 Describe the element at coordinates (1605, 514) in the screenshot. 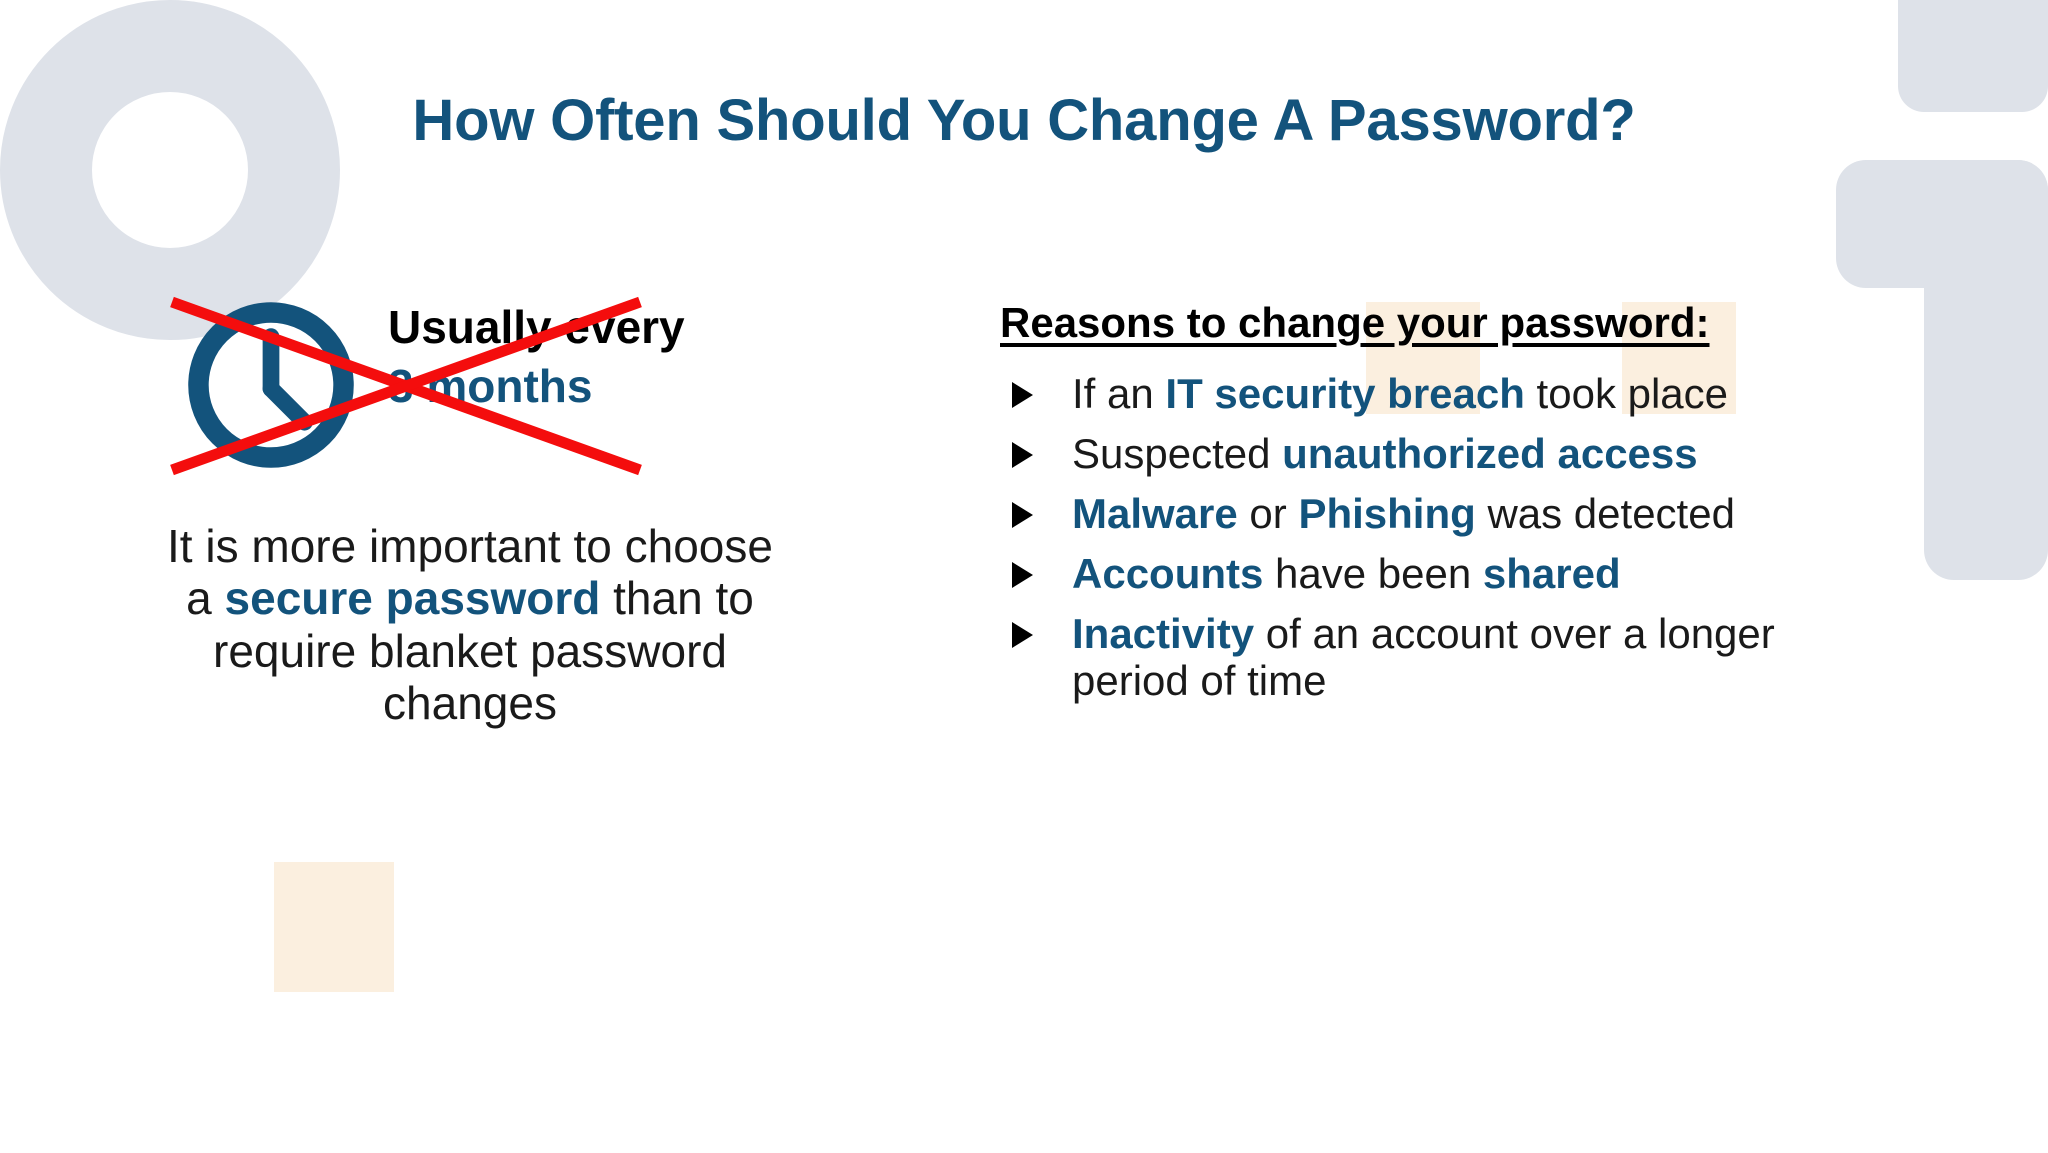

I see `reason-text: was detected` at that location.